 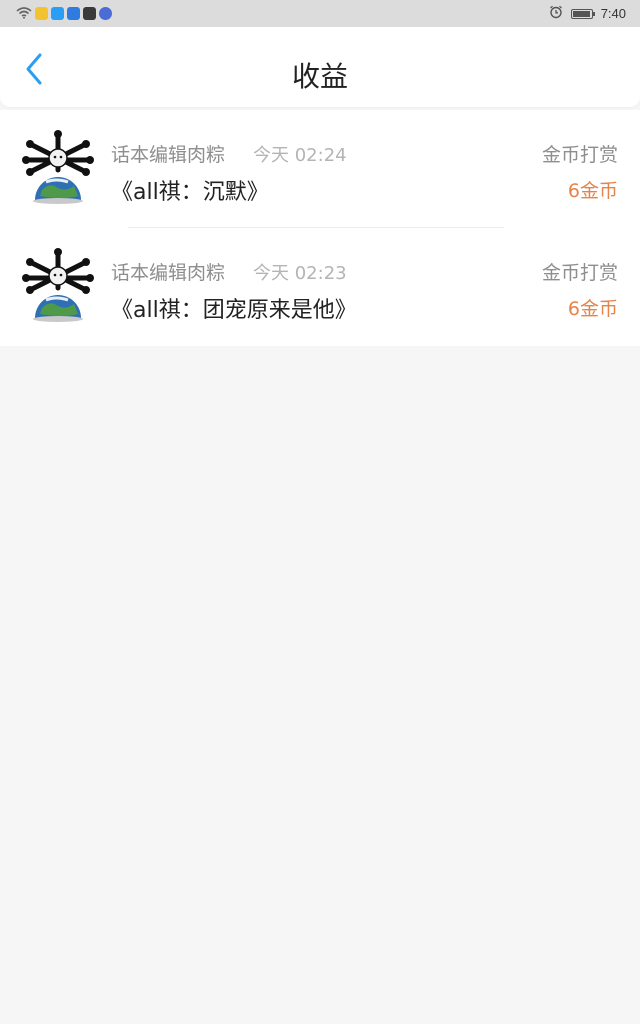 What do you see at coordinates (234, 310) in the screenshot?
I see `book-title: 《all祺：团宠原来是他》` at bounding box center [234, 310].